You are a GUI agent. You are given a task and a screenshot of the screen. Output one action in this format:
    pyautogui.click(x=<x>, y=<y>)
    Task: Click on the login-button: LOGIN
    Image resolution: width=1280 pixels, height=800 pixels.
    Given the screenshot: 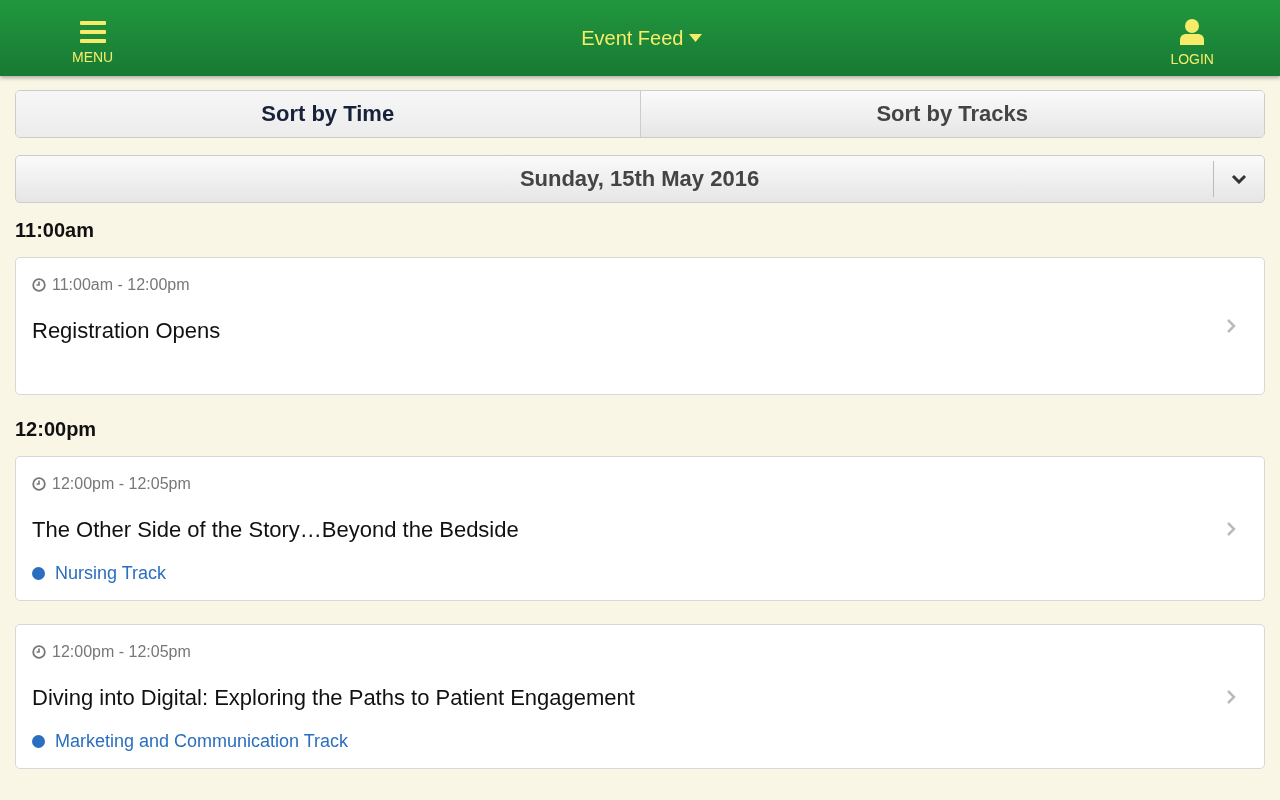 What is the action you would take?
    pyautogui.click(x=1192, y=43)
    